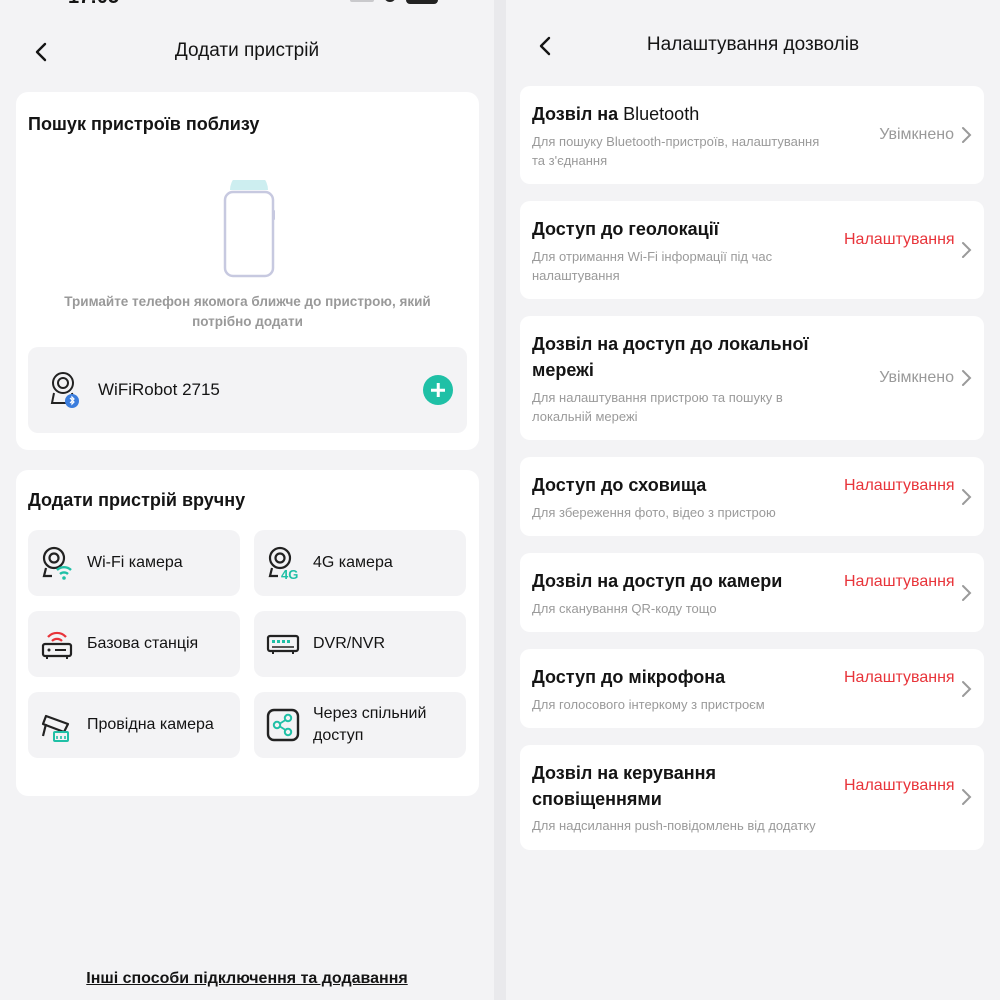  I want to click on permission-title: Дозвіл на Bluetooth, so click(616, 114).